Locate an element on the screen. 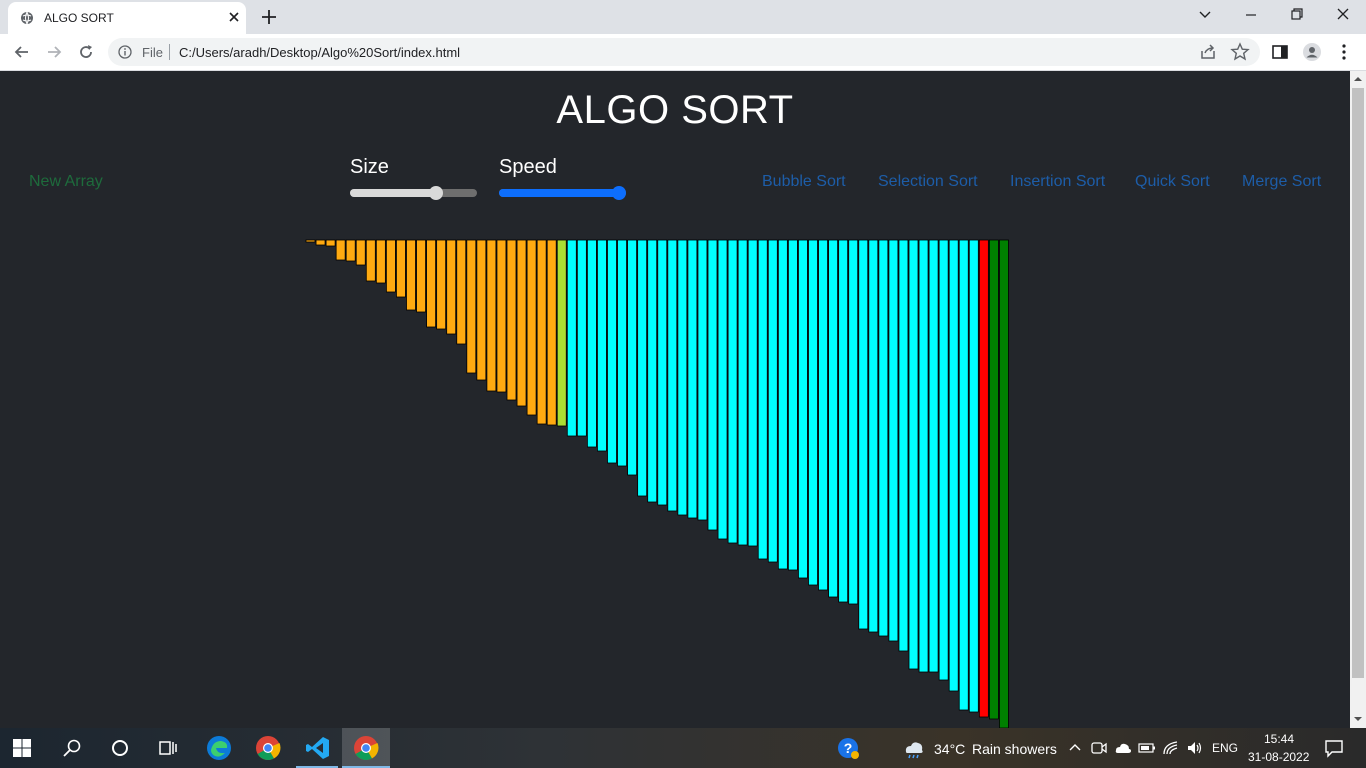  battery-icon is located at coordinates (1147, 748).